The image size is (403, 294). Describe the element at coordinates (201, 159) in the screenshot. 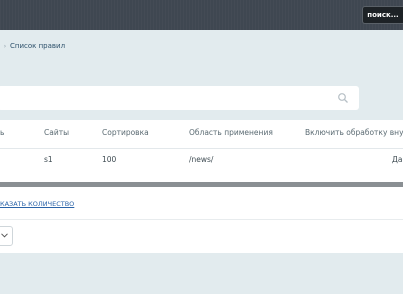

I see `table-cell-scope: /news/` at that location.